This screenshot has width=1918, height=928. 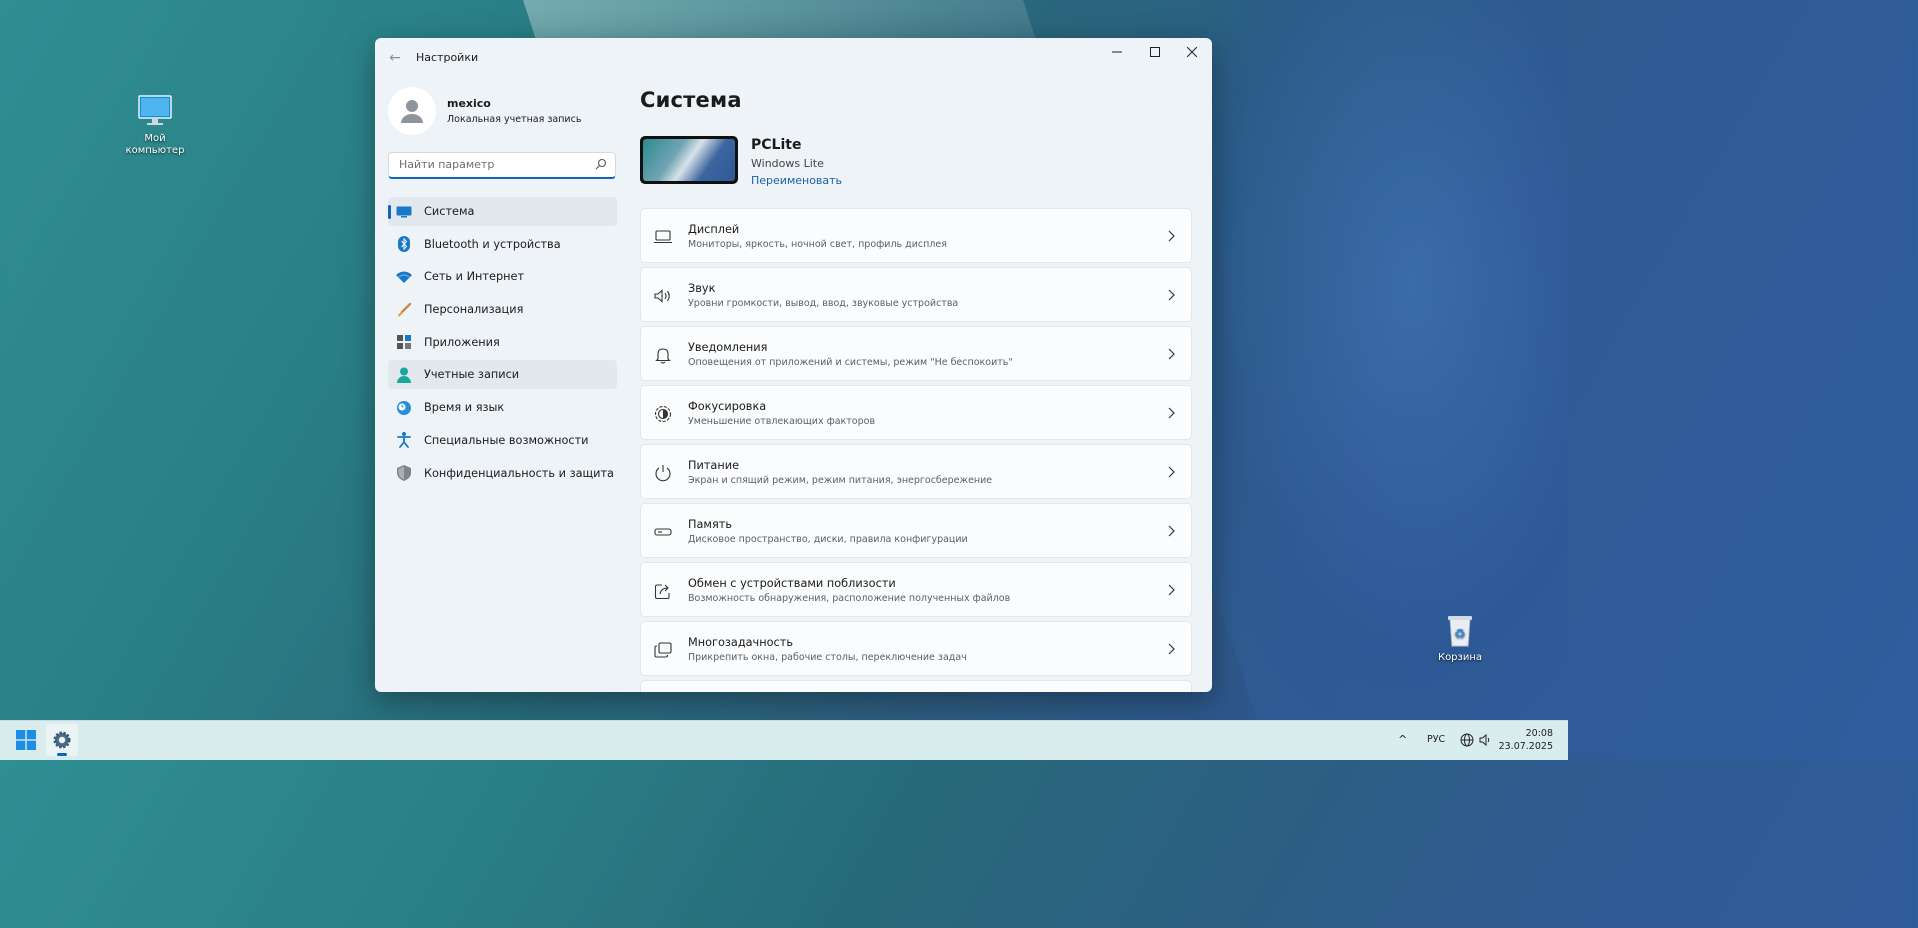 What do you see at coordinates (601, 164) in the screenshot?
I see `search-icon` at bounding box center [601, 164].